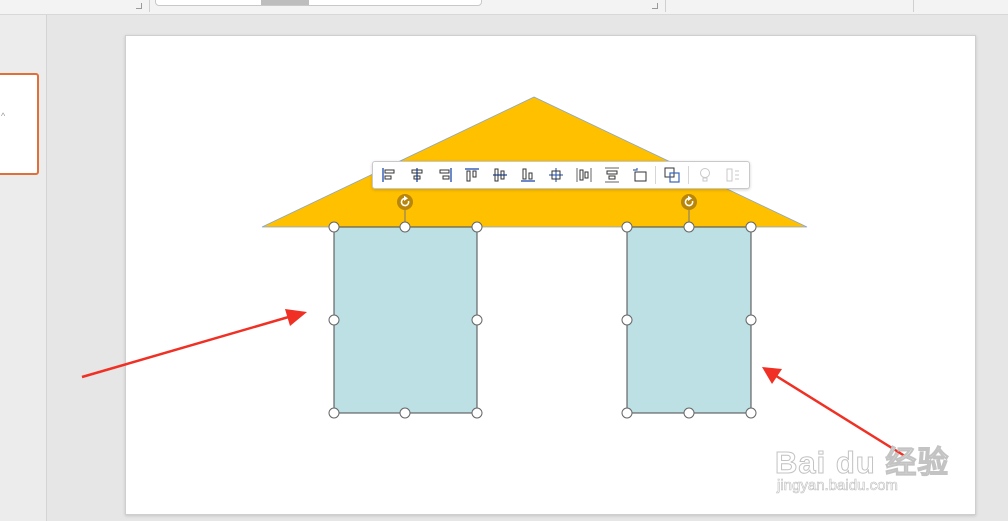 This screenshot has height=521, width=1008. I want to click on align-left-icon, so click(389, 175).